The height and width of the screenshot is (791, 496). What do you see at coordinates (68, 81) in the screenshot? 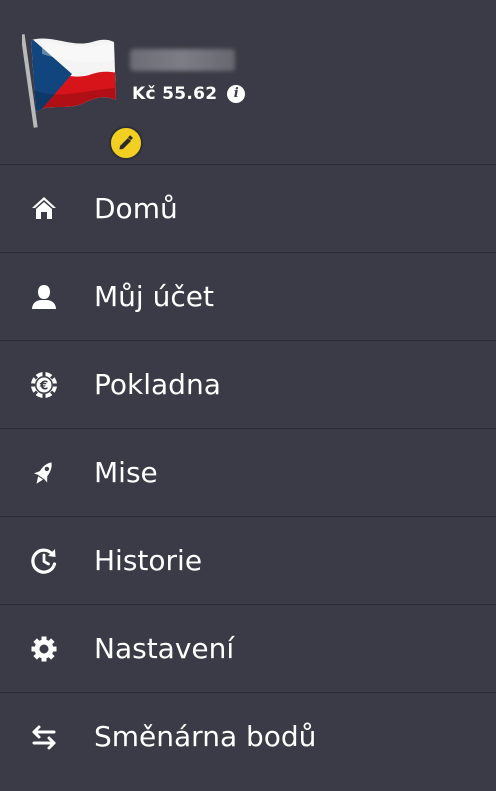
I see `czech-flag-icon` at bounding box center [68, 81].